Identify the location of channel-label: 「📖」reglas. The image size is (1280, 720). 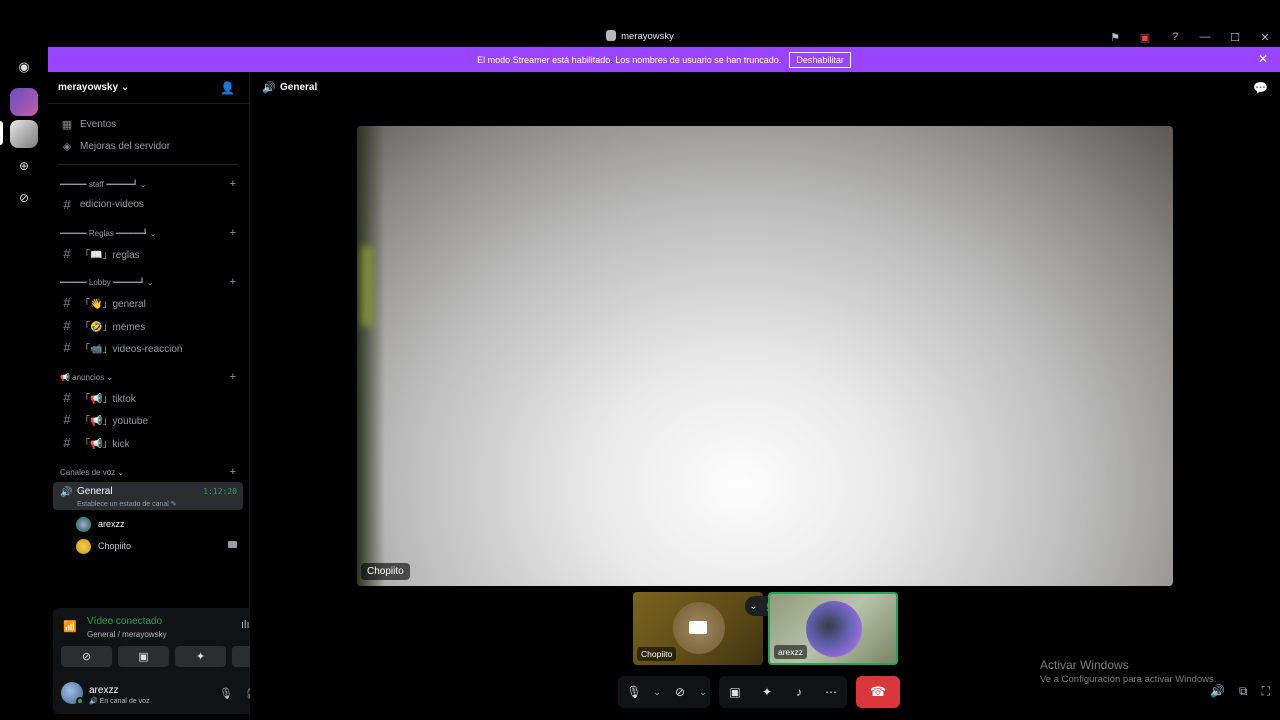
(110, 255).